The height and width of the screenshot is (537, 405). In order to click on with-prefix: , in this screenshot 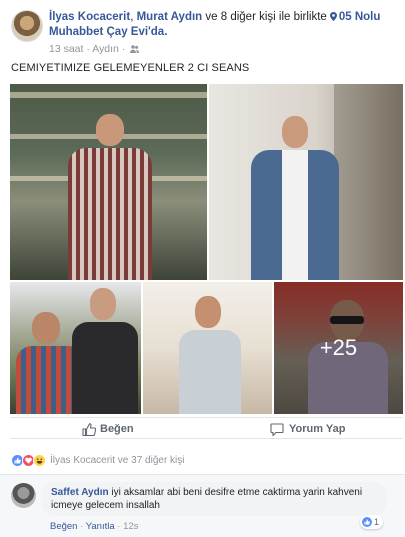, I will do `click(132, 17)`.